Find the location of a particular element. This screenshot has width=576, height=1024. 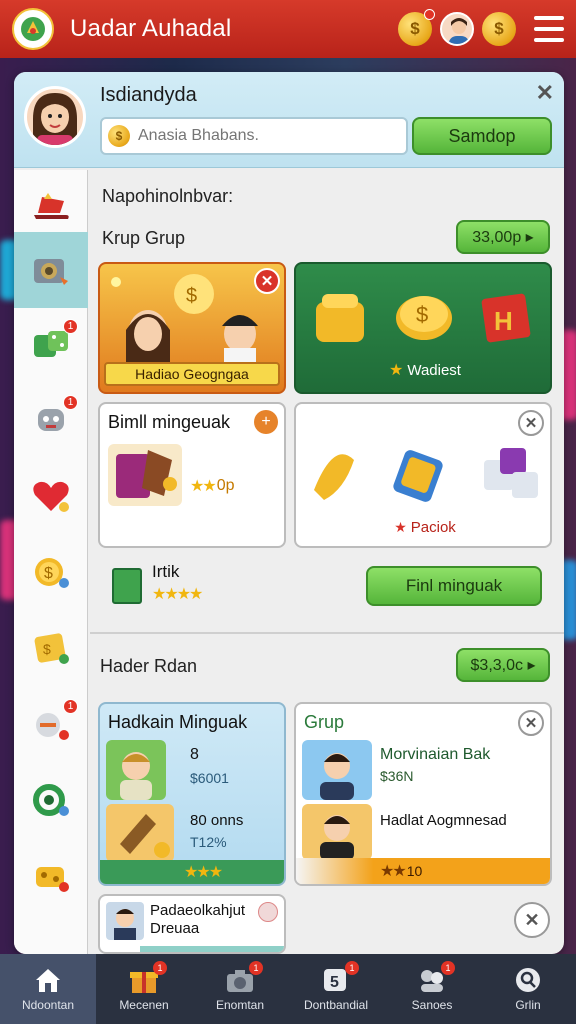

key-illustration is located at coordinates (140, 833).